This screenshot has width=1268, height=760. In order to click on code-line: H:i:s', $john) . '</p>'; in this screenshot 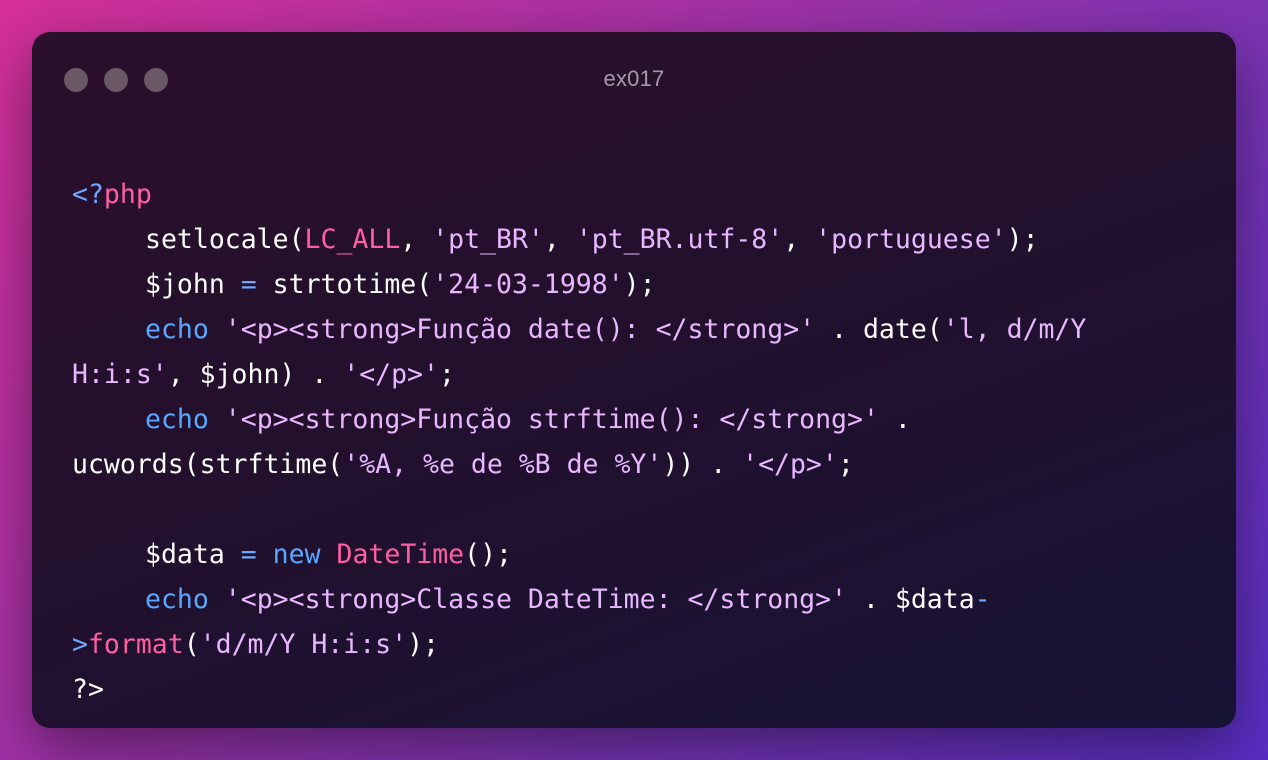, I will do `click(627, 374)`.